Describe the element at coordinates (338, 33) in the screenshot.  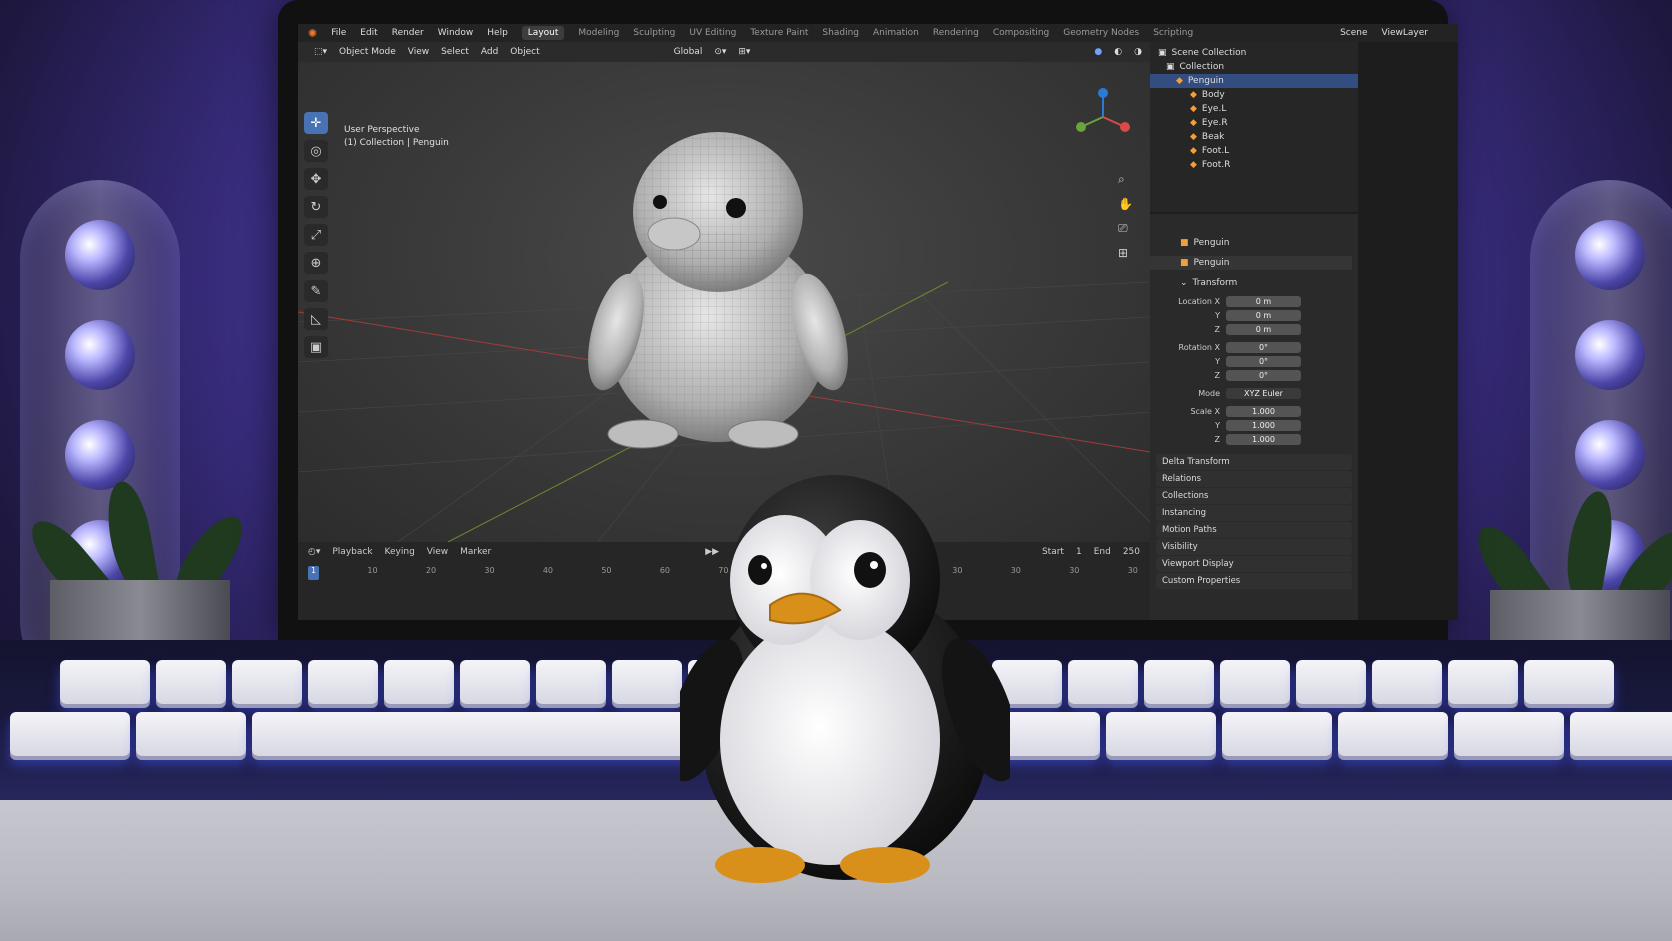
I see `menu-file: File` at that location.